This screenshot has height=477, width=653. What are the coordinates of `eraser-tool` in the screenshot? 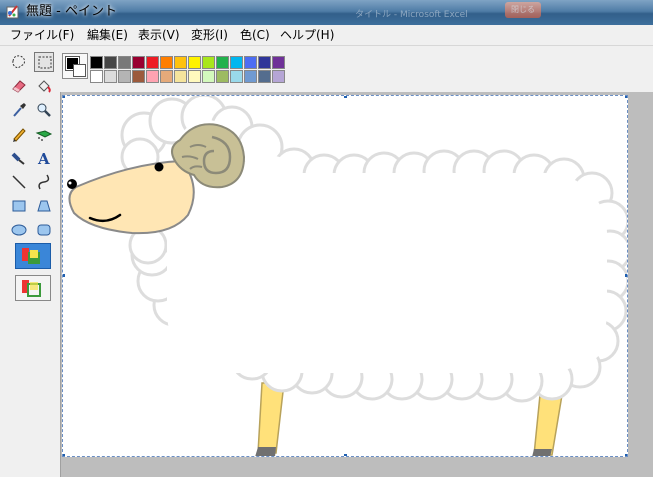 It's located at (19, 86).